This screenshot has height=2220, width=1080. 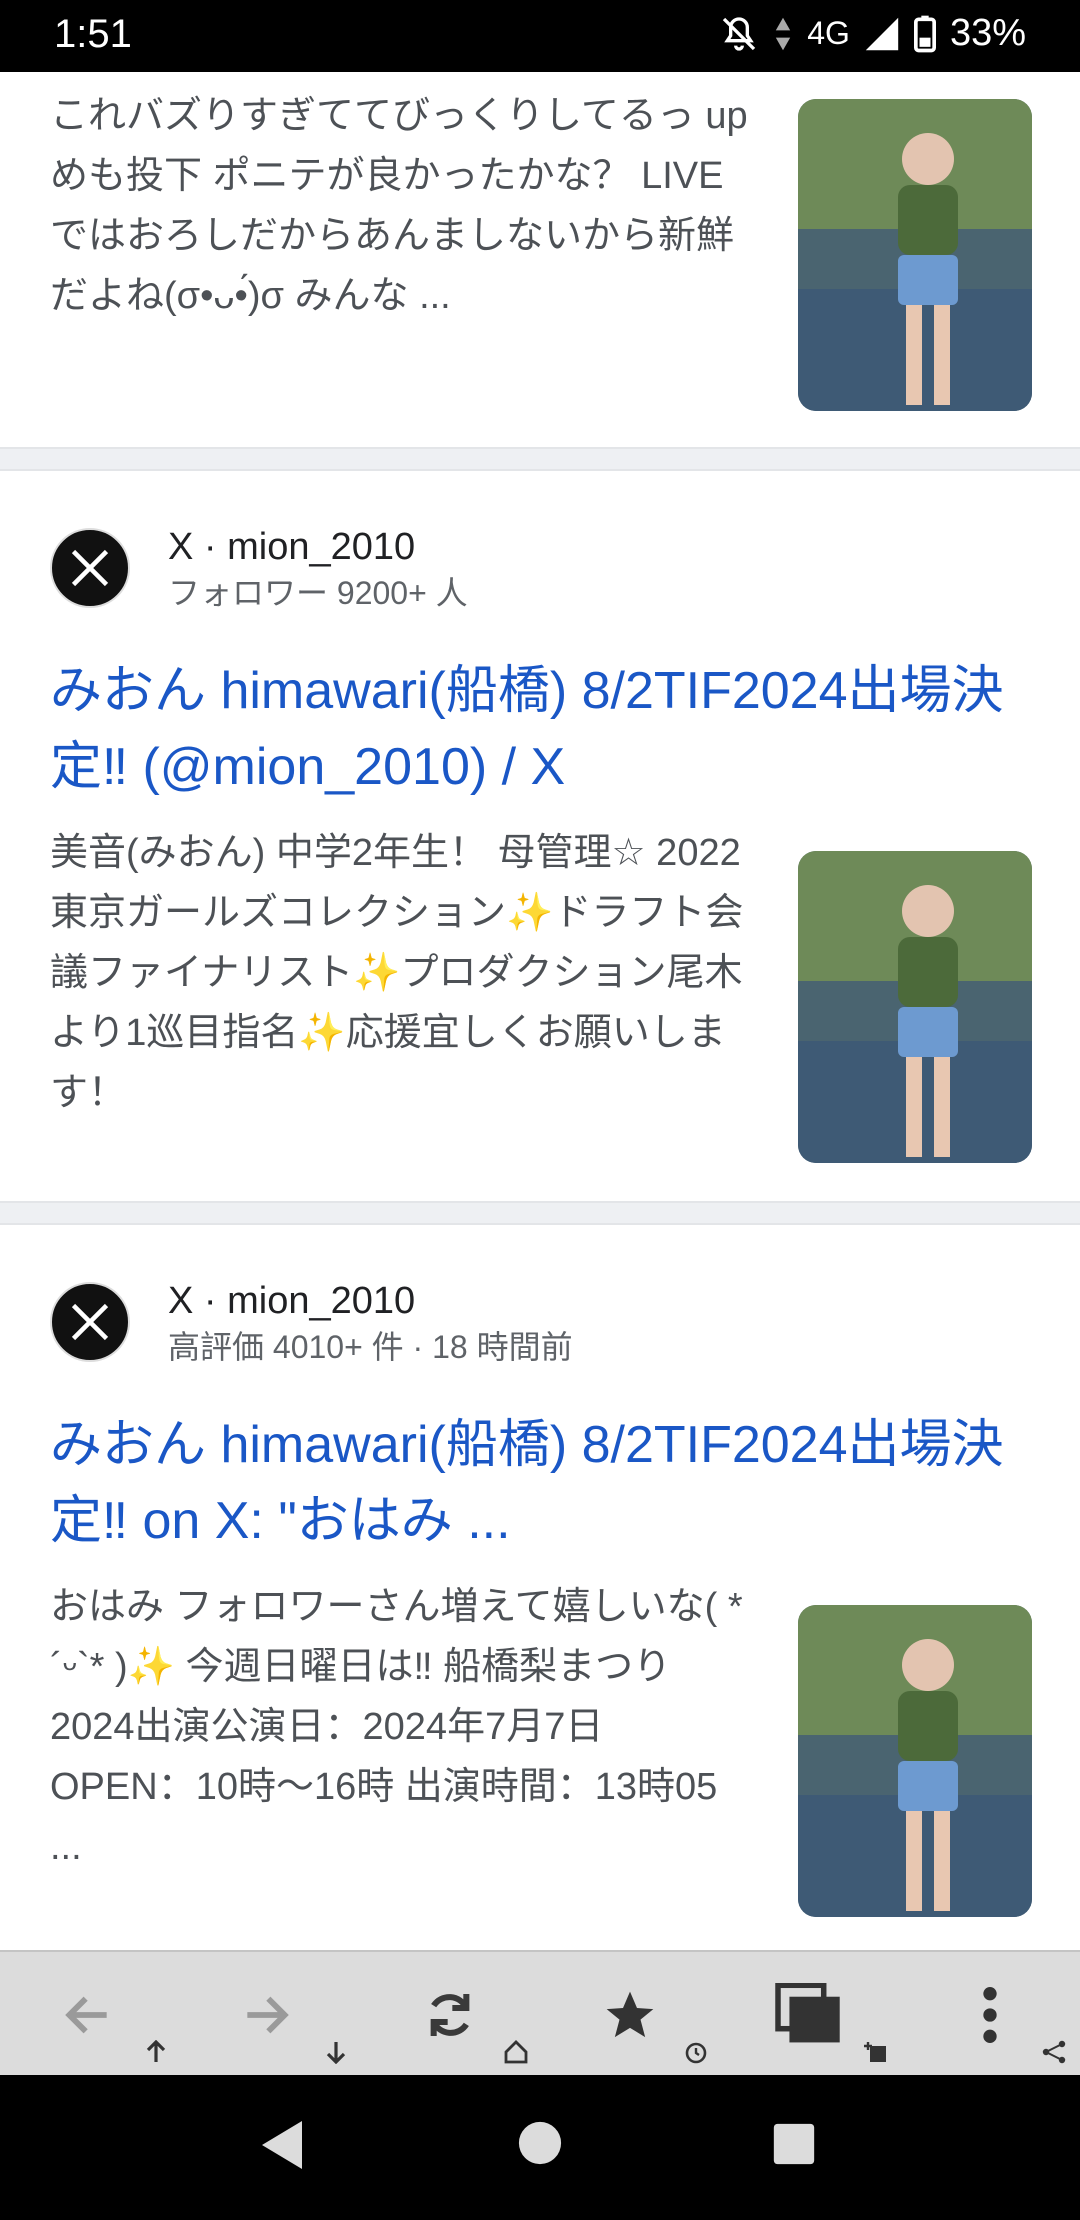 What do you see at coordinates (282, 2145) in the screenshot?
I see `back-triangle-icon` at bounding box center [282, 2145].